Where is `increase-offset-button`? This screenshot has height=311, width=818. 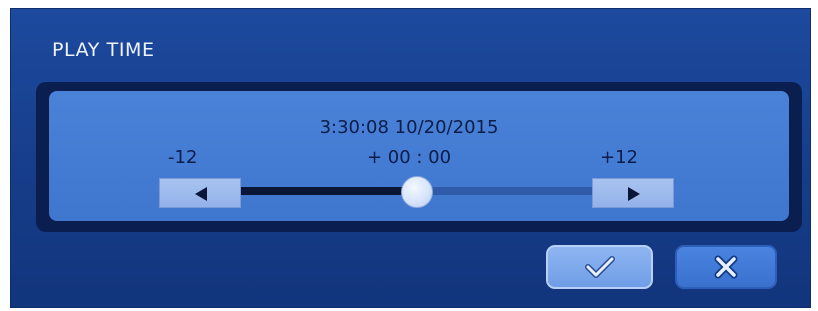 increase-offset-button is located at coordinates (633, 193).